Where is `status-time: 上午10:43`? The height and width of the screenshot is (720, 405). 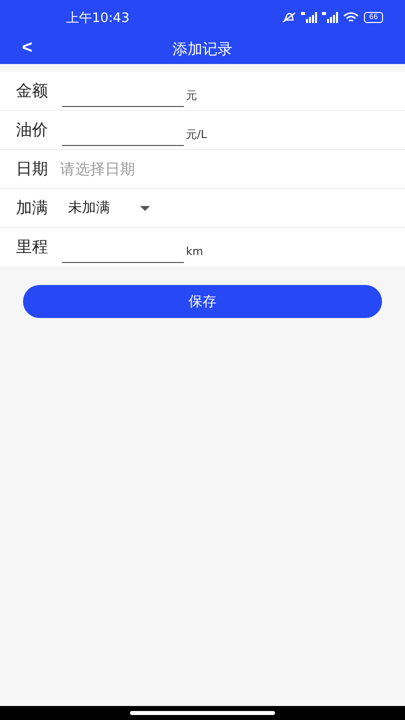 status-time: 上午10:43 is located at coordinates (98, 18).